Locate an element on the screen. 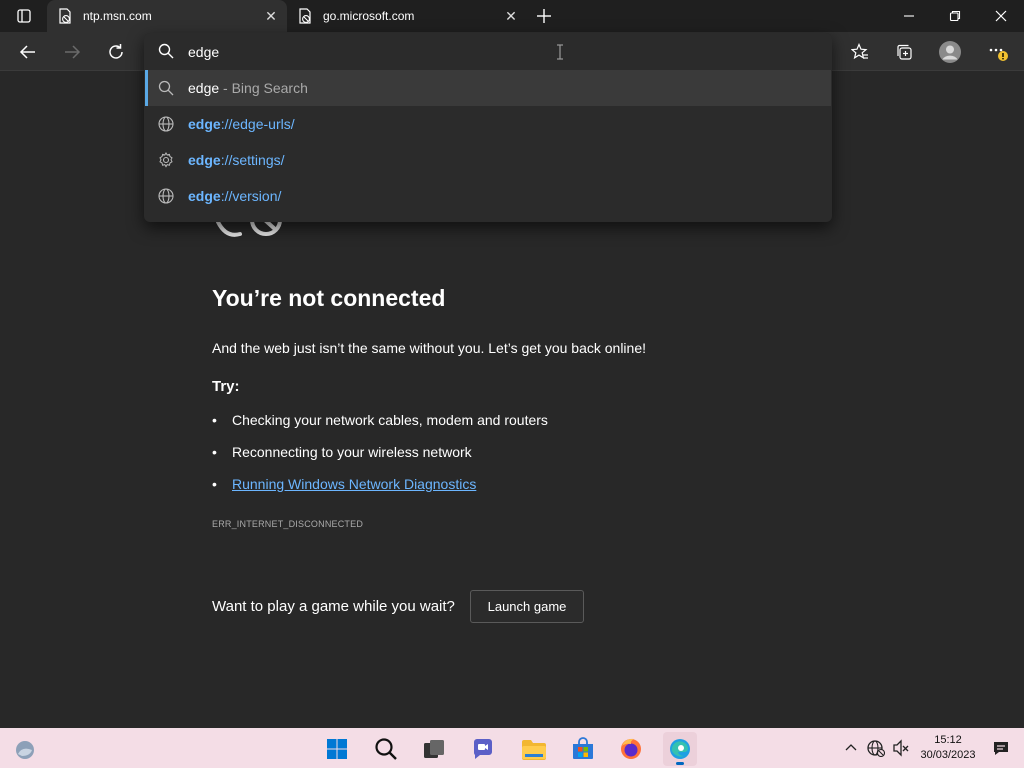 Image resolution: width=1024 pixels, height=768 pixels. teams-chat-icon is located at coordinates (483, 749).